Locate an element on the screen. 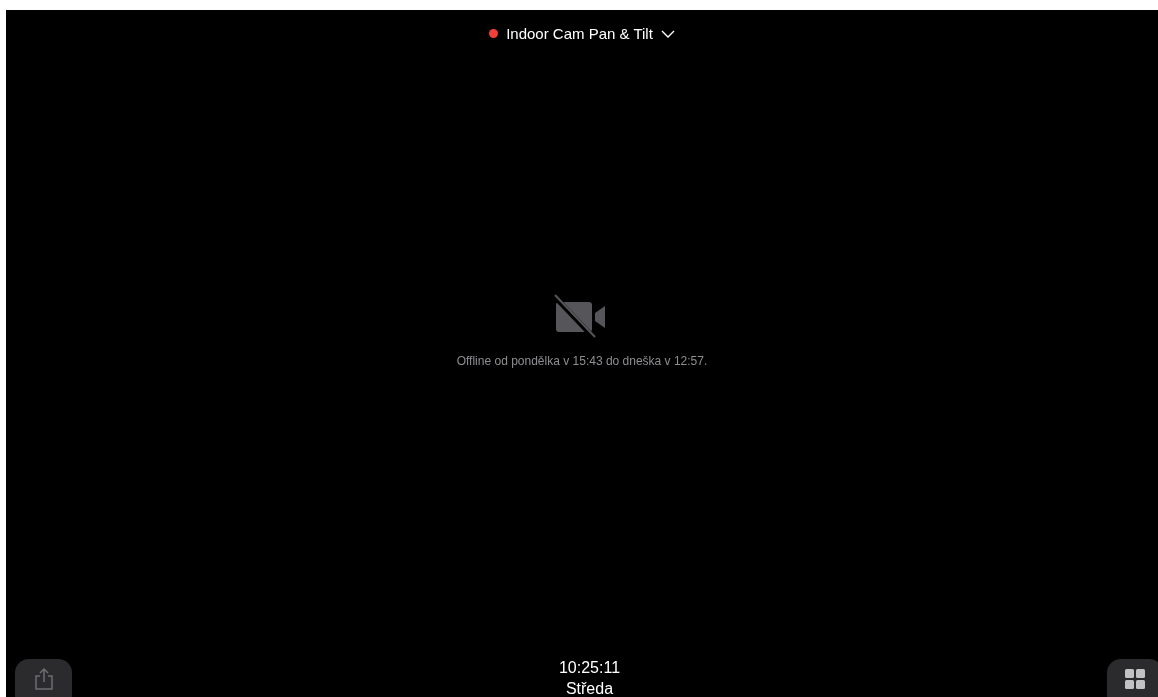 Image resolution: width=1158 pixels, height=697 pixels. clock-time: 10:25:11 is located at coordinates (589, 668).